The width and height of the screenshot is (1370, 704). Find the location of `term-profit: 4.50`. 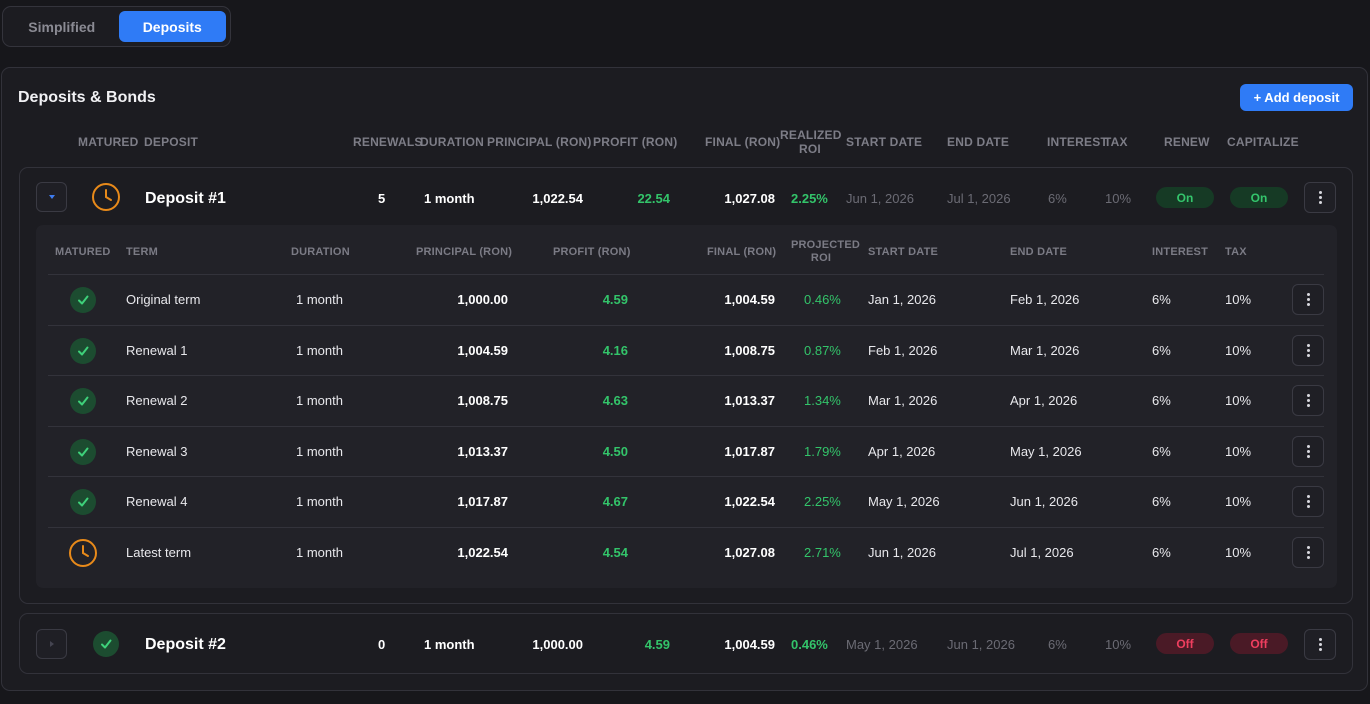

term-profit: 4.50 is located at coordinates (615, 451).